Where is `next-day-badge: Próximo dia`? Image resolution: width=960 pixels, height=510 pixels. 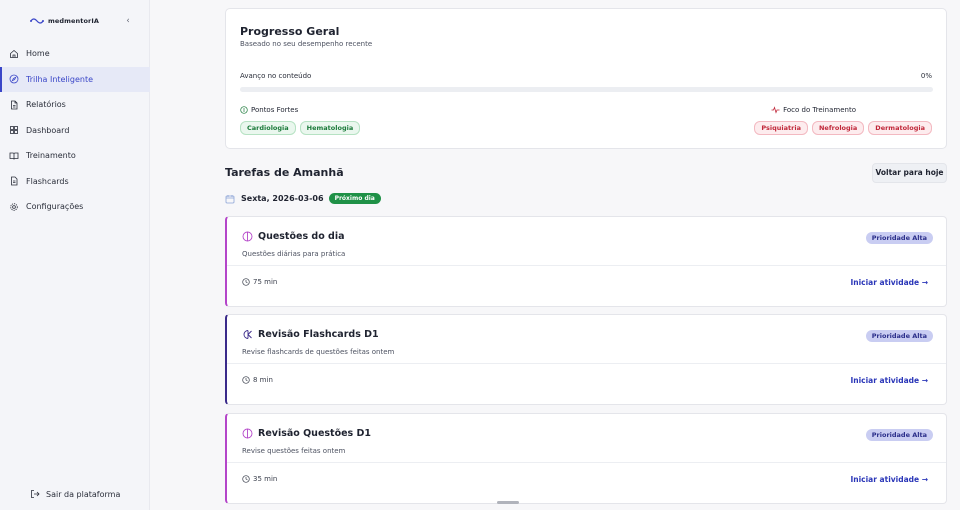
next-day-badge: Próximo dia is located at coordinates (354, 198).